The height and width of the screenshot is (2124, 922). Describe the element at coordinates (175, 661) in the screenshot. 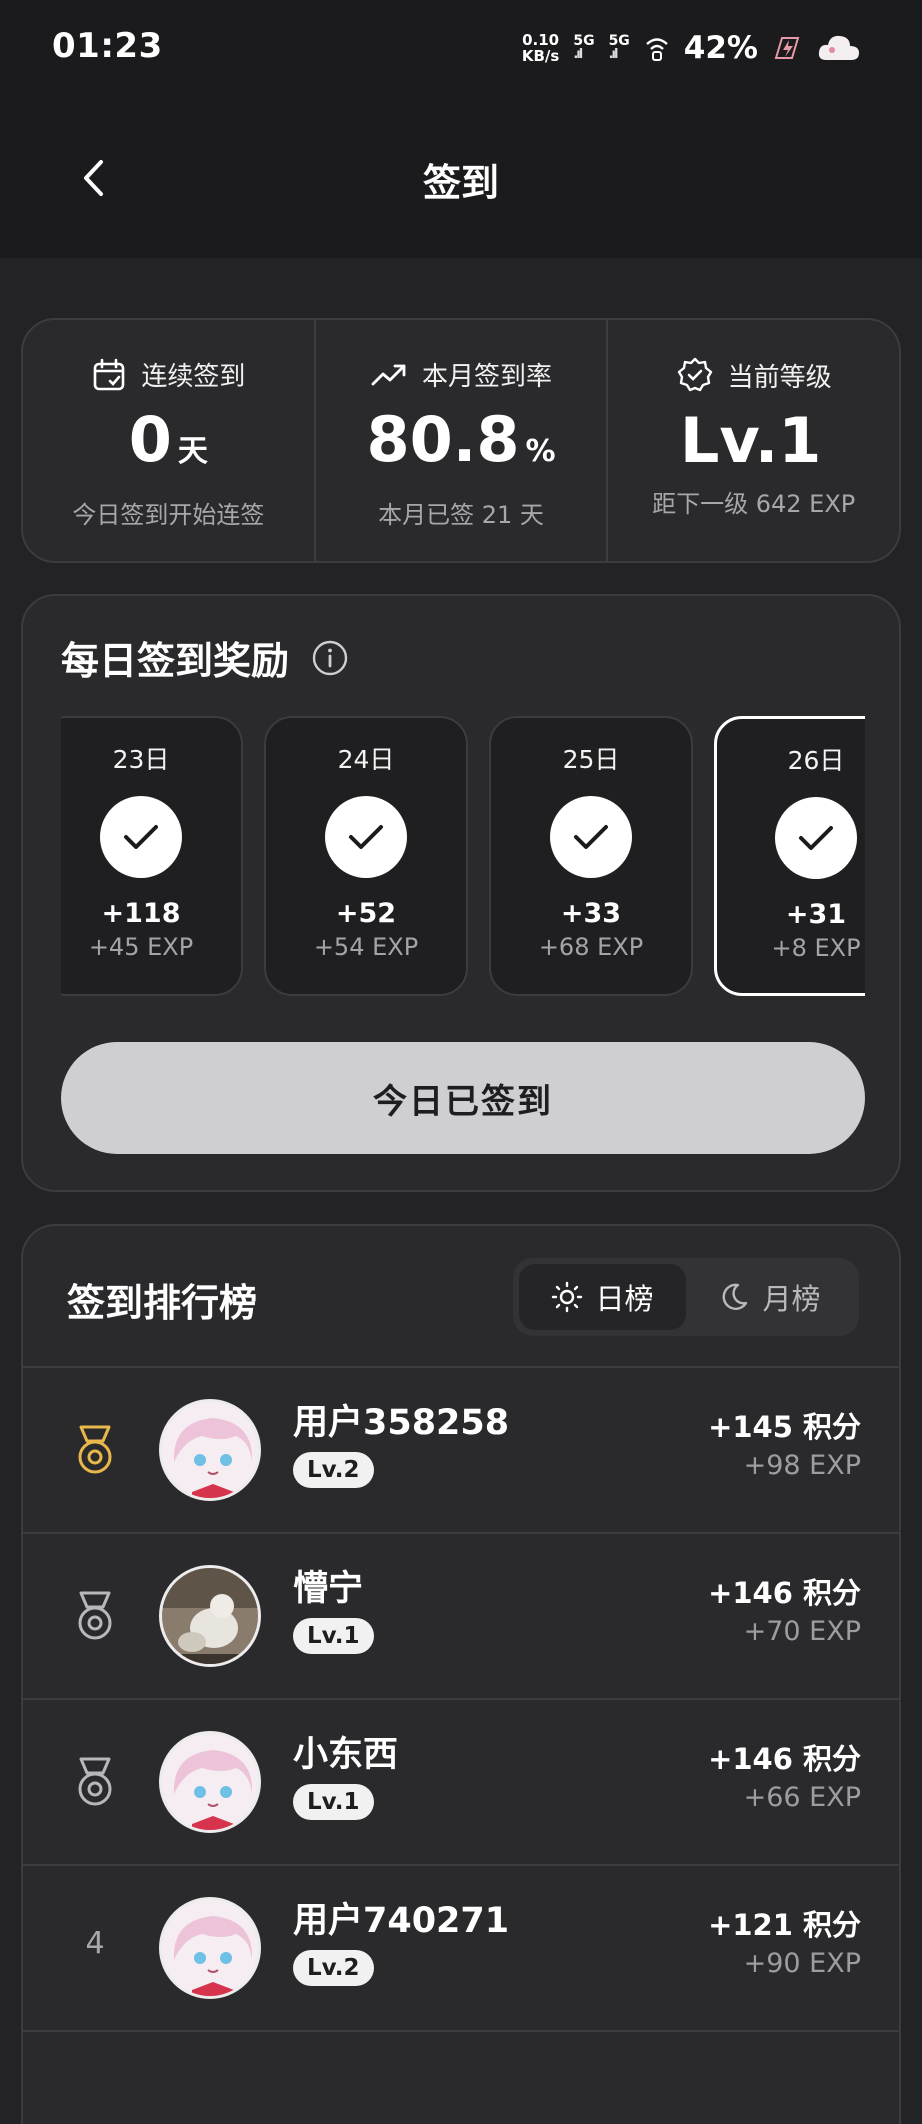

I see `reward-title: 每日签到奖励` at that location.